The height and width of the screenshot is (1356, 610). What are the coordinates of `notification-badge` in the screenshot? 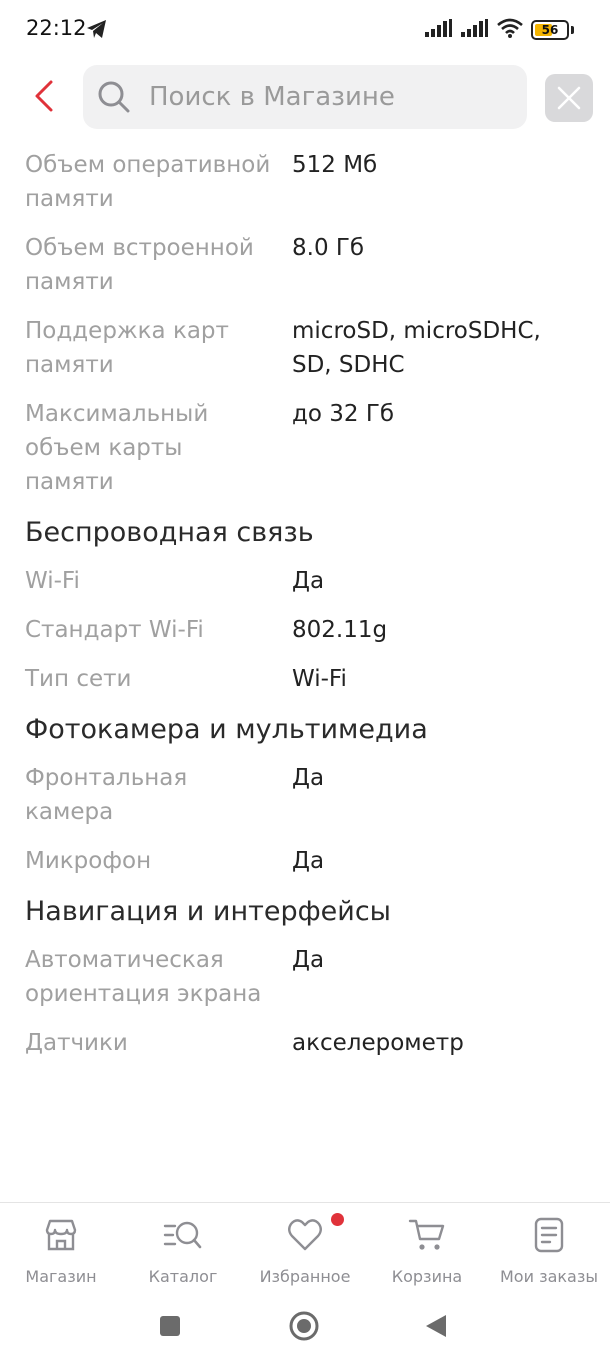 It's located at (337, 1219).